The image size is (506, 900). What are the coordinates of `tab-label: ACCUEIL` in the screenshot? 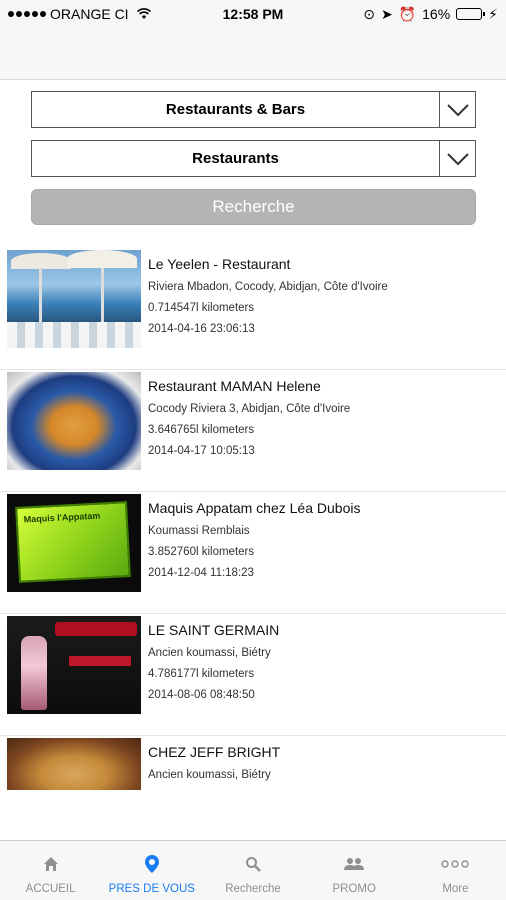 It's located at (50, 889).